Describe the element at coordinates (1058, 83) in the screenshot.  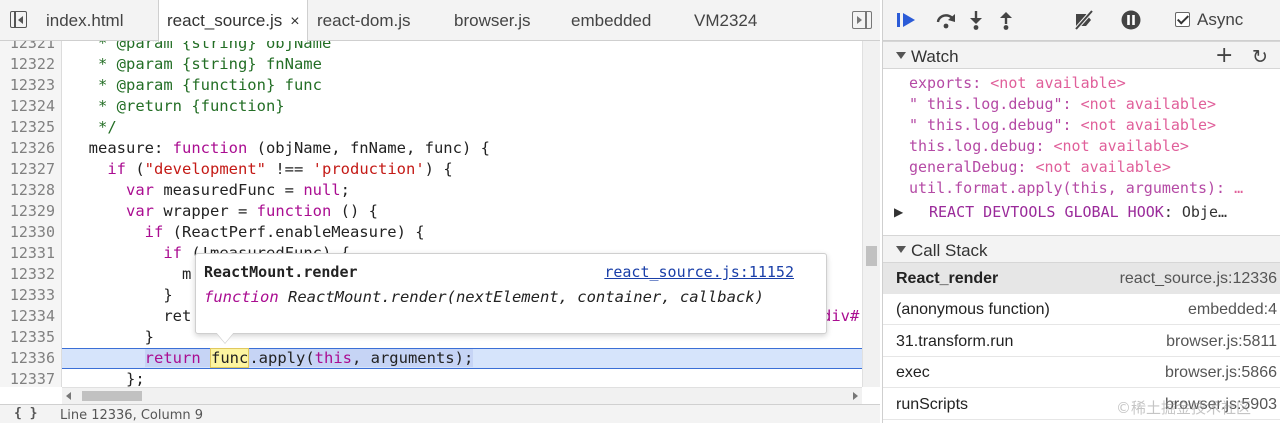
I see `watch-value: <not available>` at that location.